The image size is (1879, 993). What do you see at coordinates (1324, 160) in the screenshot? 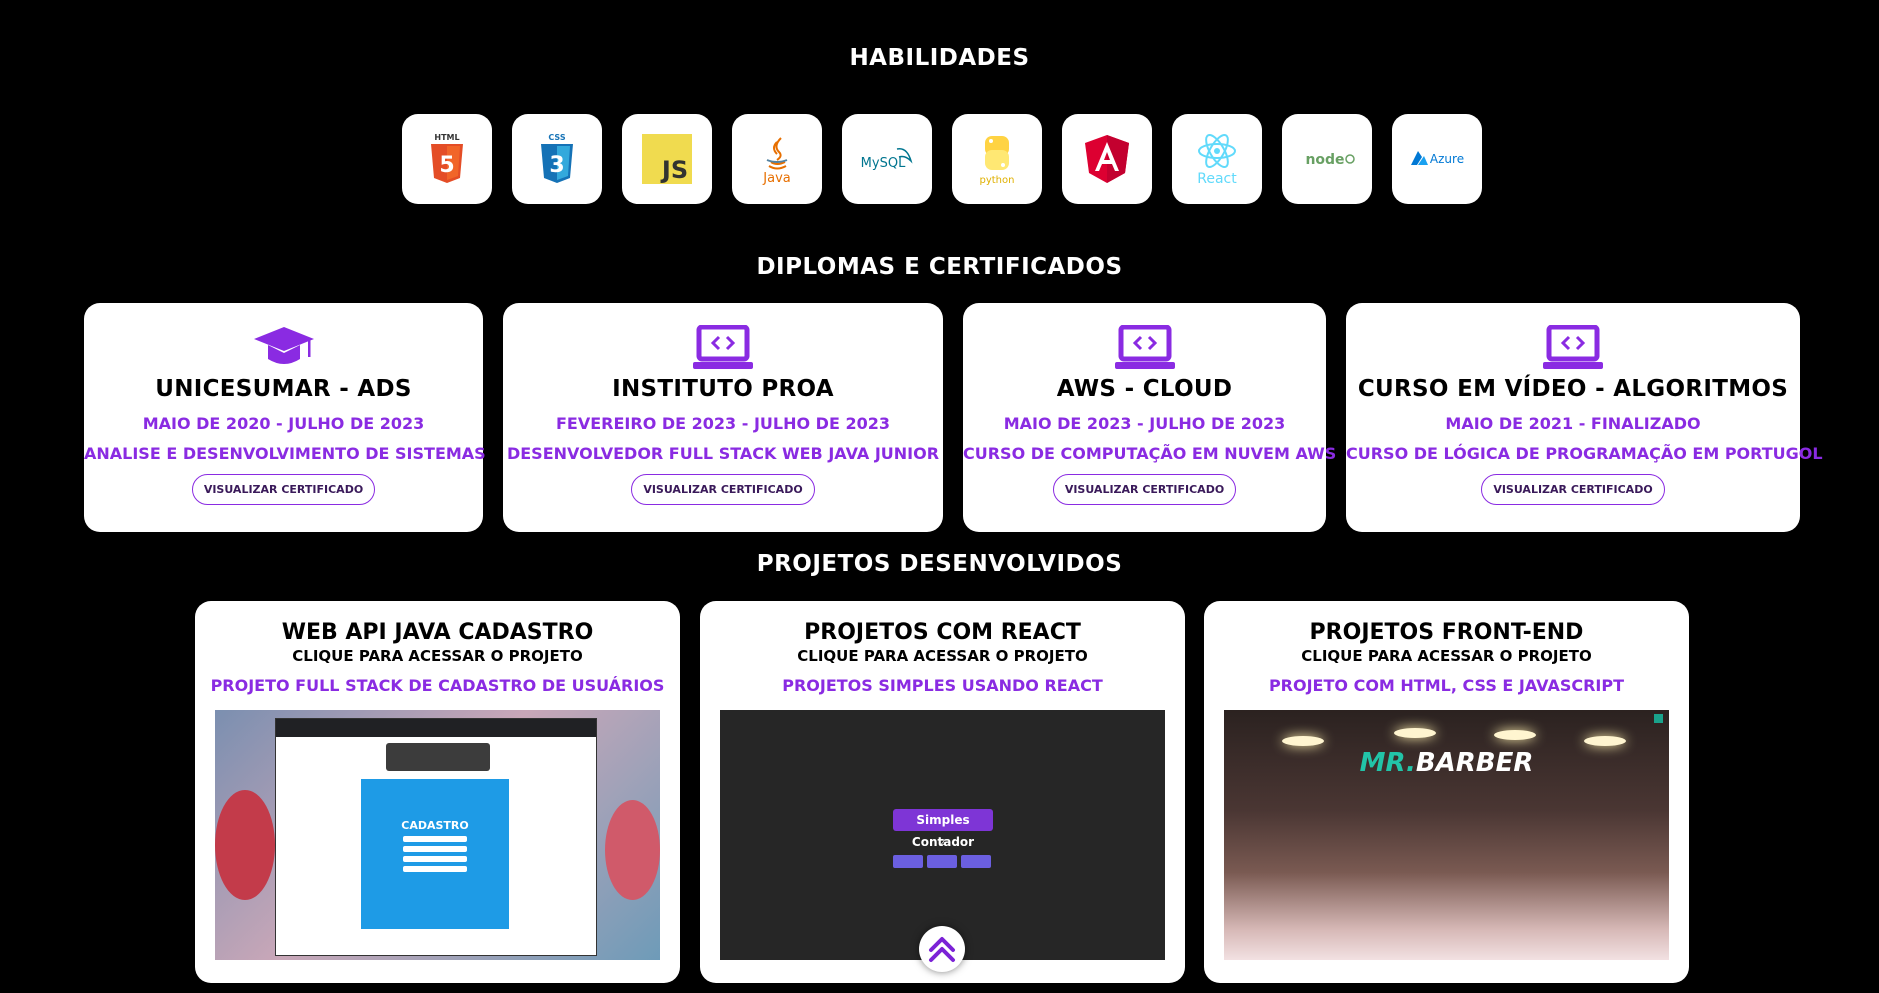
I see `svg-text: node` at bounding box center [1324, 160].